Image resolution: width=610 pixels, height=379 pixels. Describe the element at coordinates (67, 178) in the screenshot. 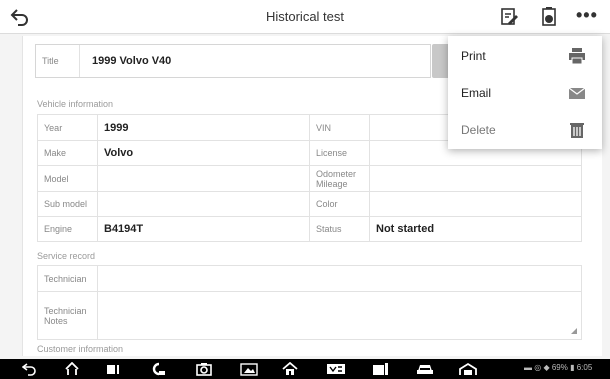

I see `model-label: Model` at that location.